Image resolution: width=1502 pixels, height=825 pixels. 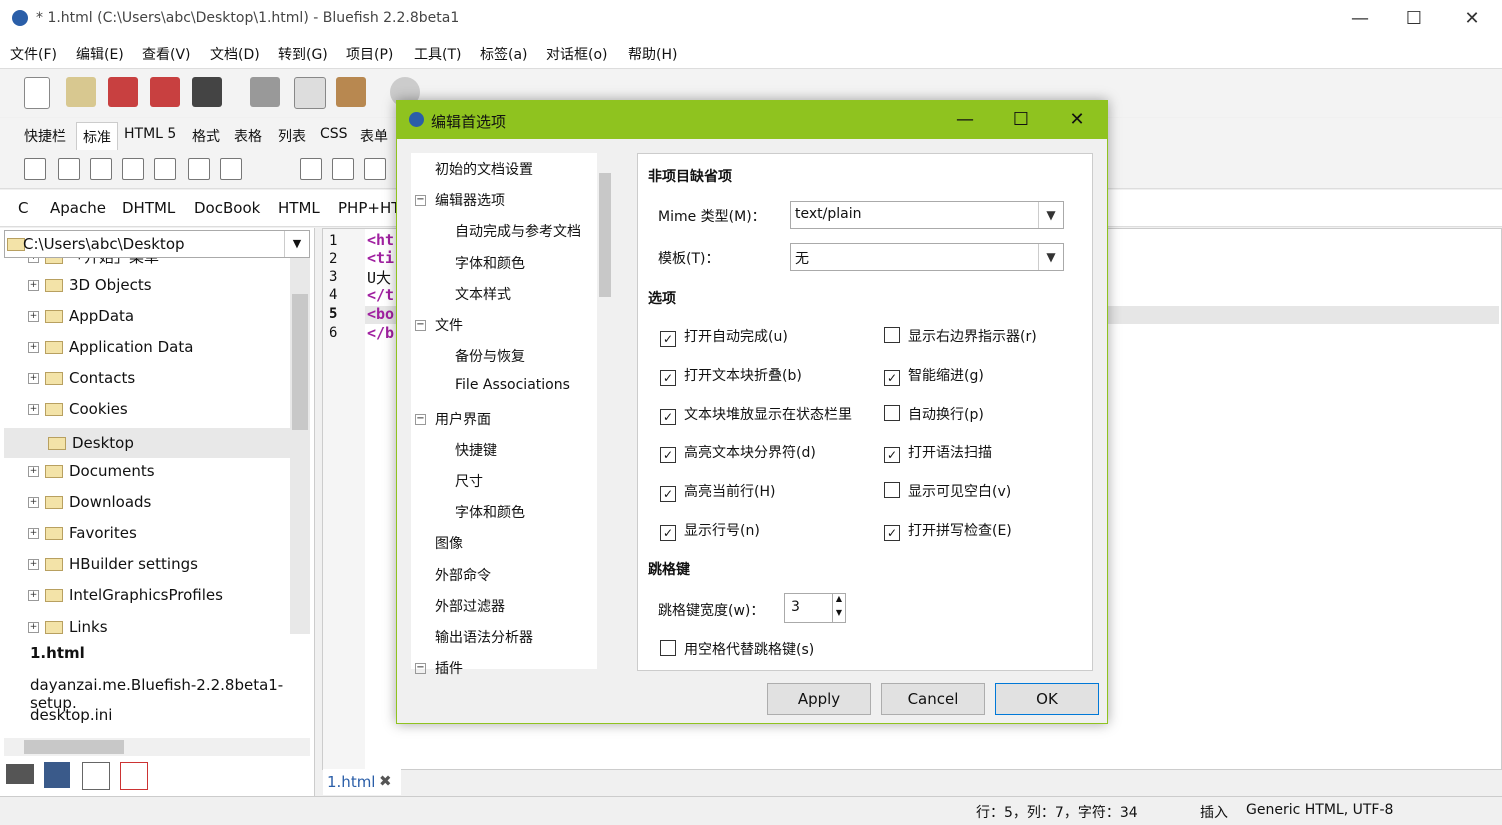 I want to click on nav-item: 文本样式, so click(x=483, y=294).